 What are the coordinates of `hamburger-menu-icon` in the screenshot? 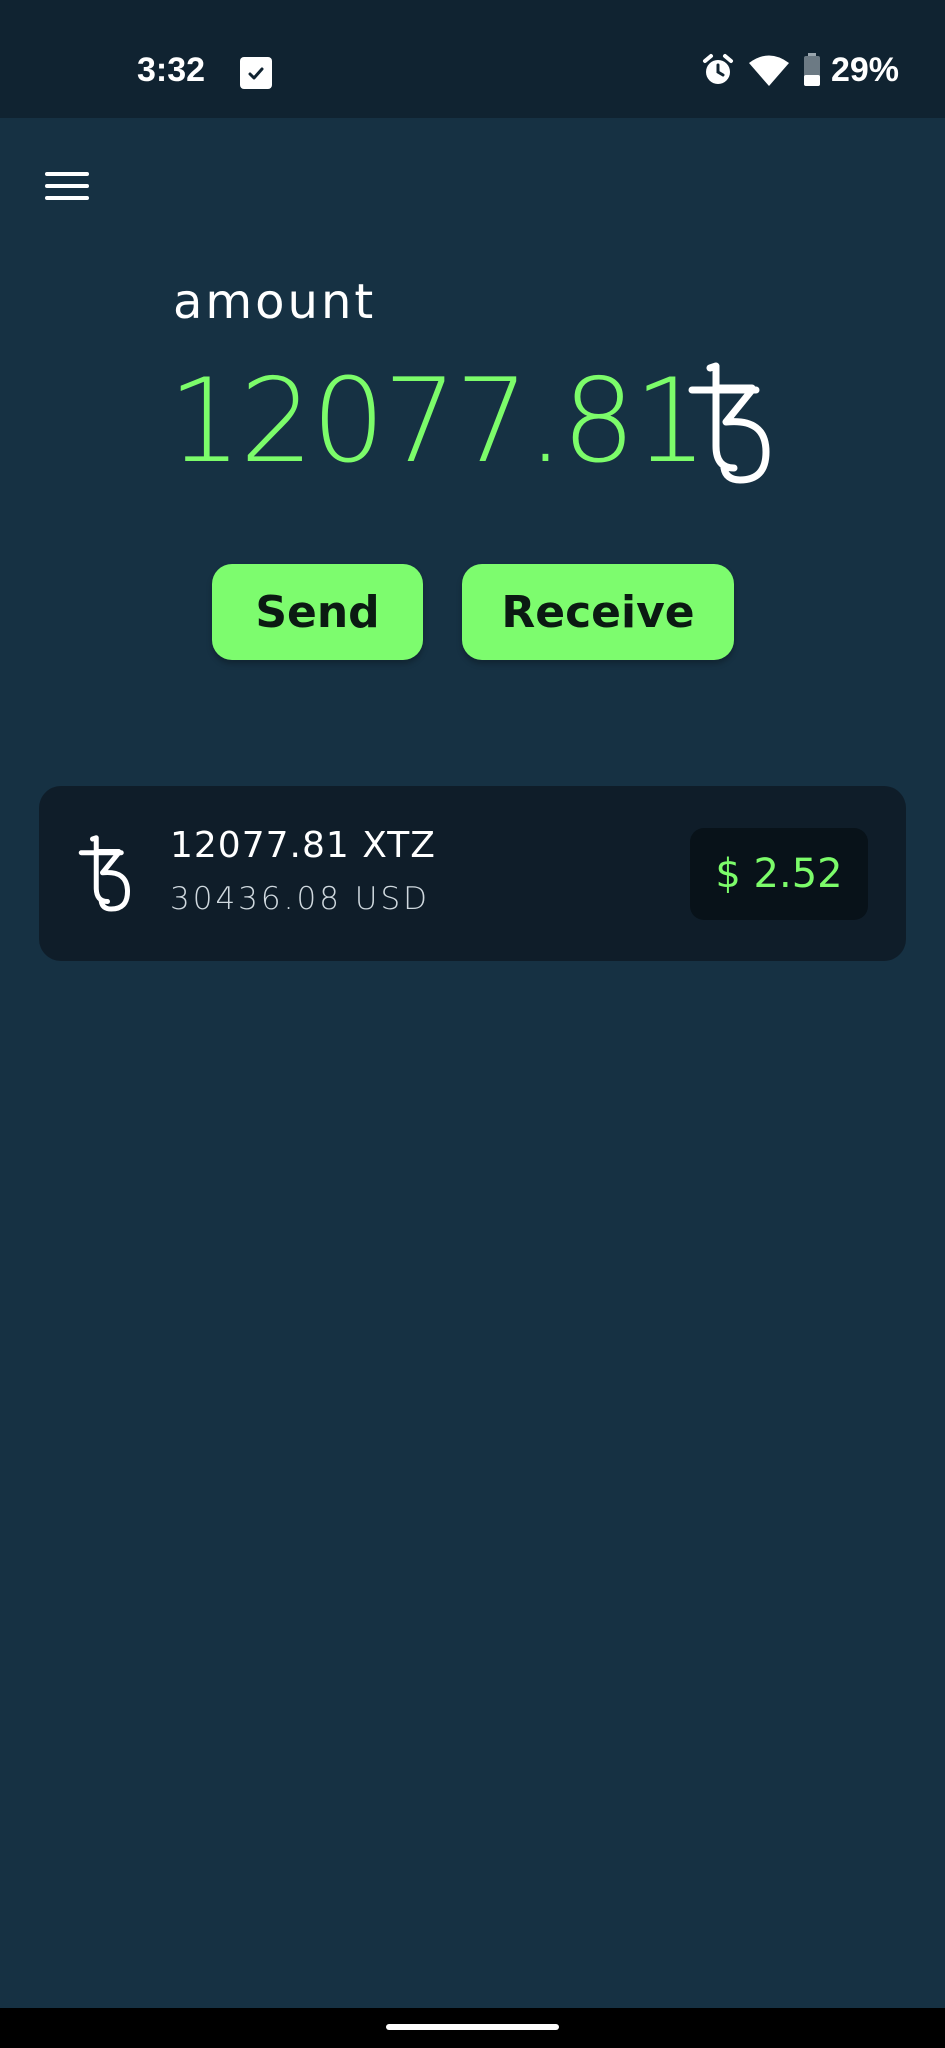 It's located at (67, 186).